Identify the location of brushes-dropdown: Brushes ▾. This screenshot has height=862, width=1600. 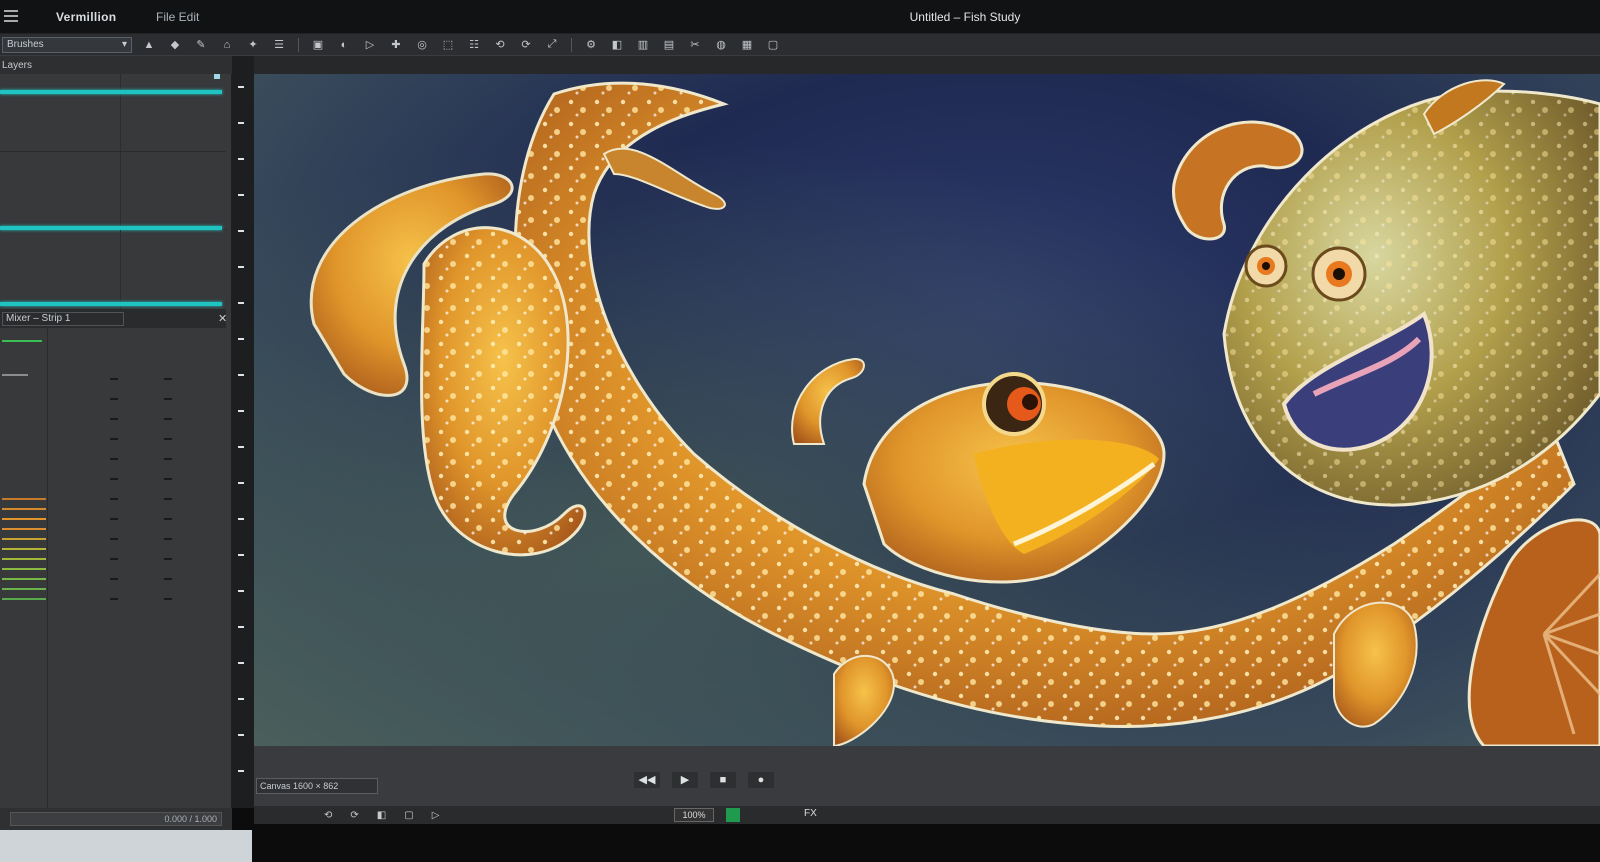
(67, 44).